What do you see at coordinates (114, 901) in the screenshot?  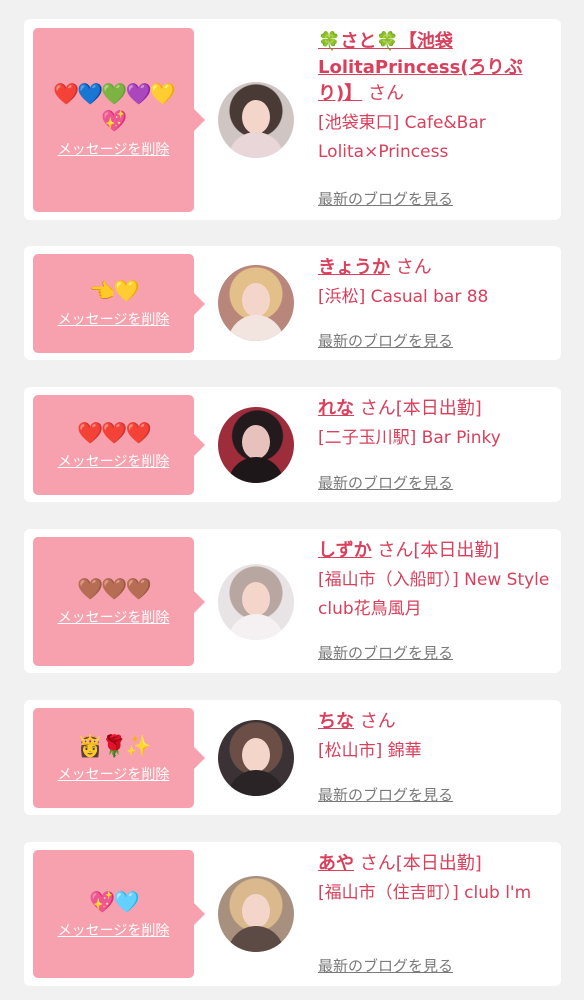 I see `message-text: 💖🩵` at bounding box center [114, 901].